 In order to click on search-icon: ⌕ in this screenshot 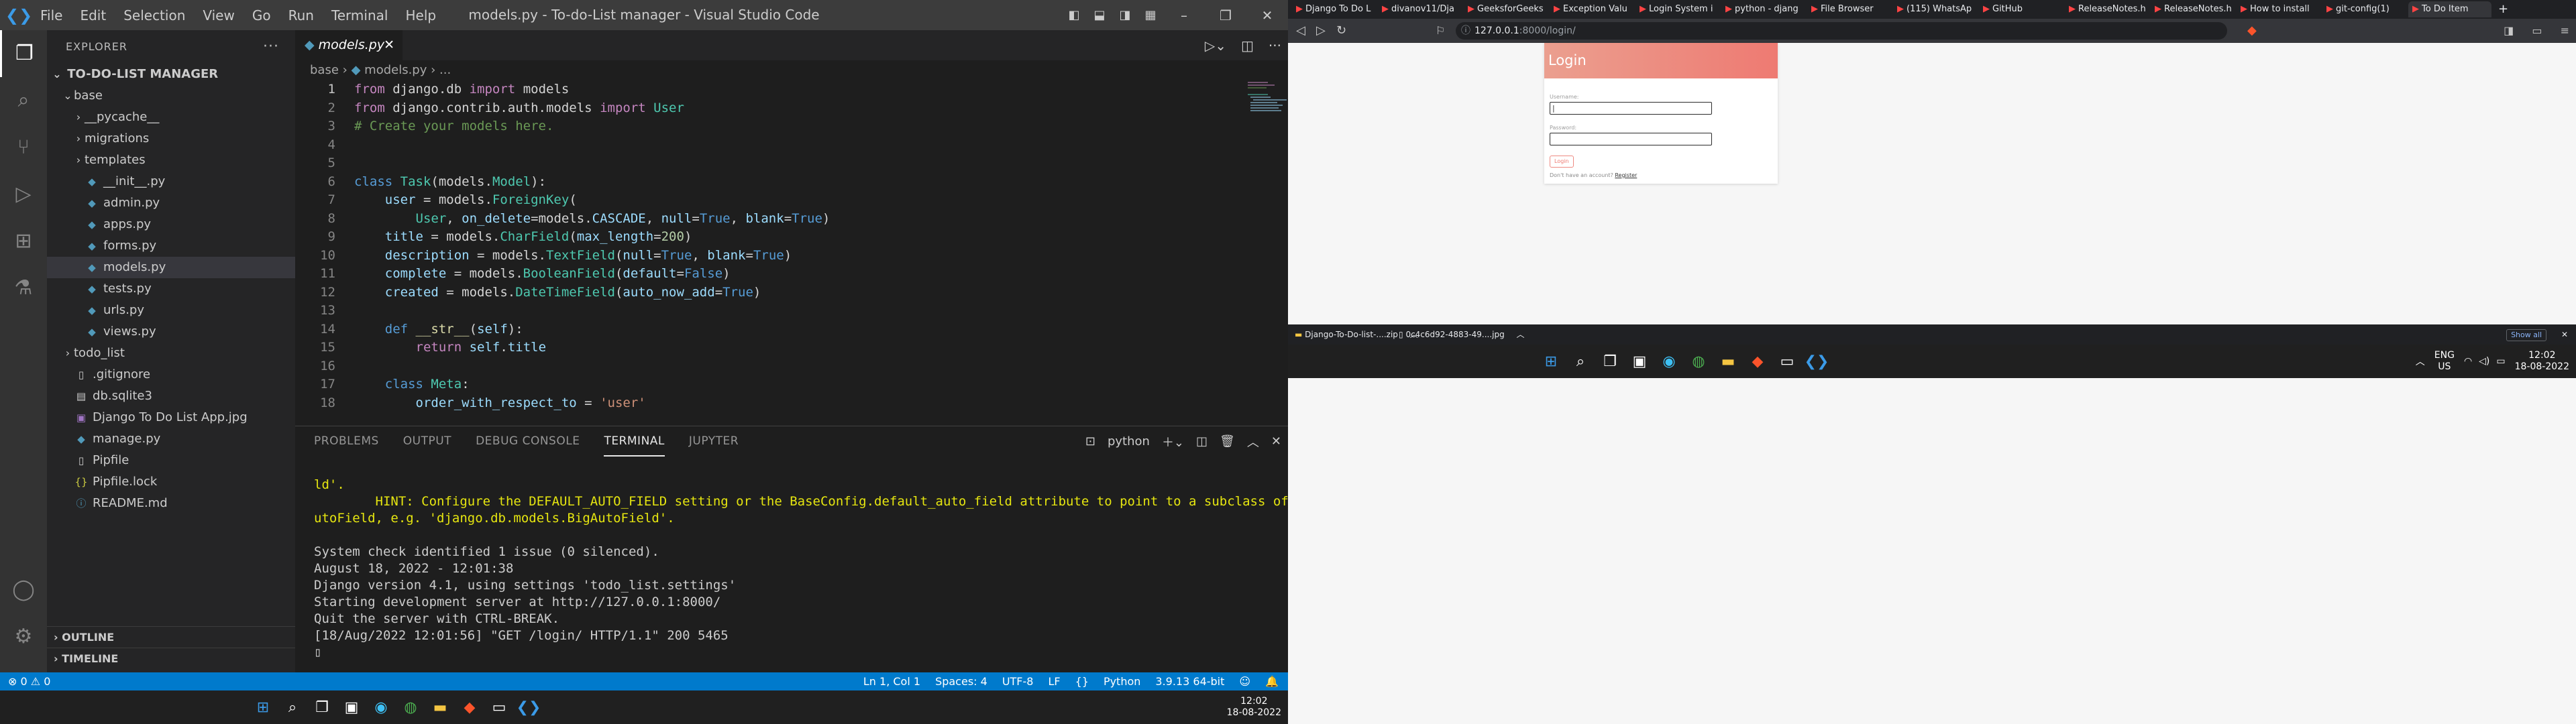, I will do `click(1580, 361)`.